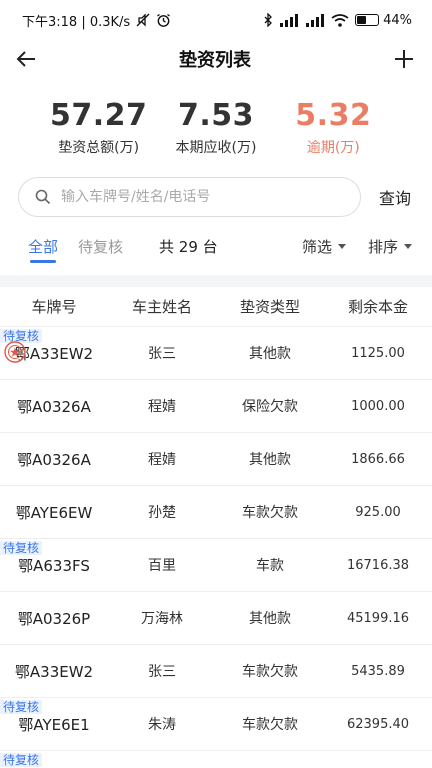 The width and height of the screenshot is (432, 768). I want to click on status-time-speed: 下午3:18 | 0.3K/s, so click(76, 22).